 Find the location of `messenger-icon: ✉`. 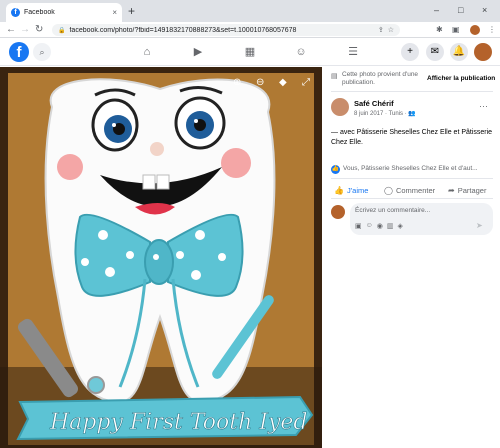

messenger-icon: ✉ is located at coordinates (435, 52).